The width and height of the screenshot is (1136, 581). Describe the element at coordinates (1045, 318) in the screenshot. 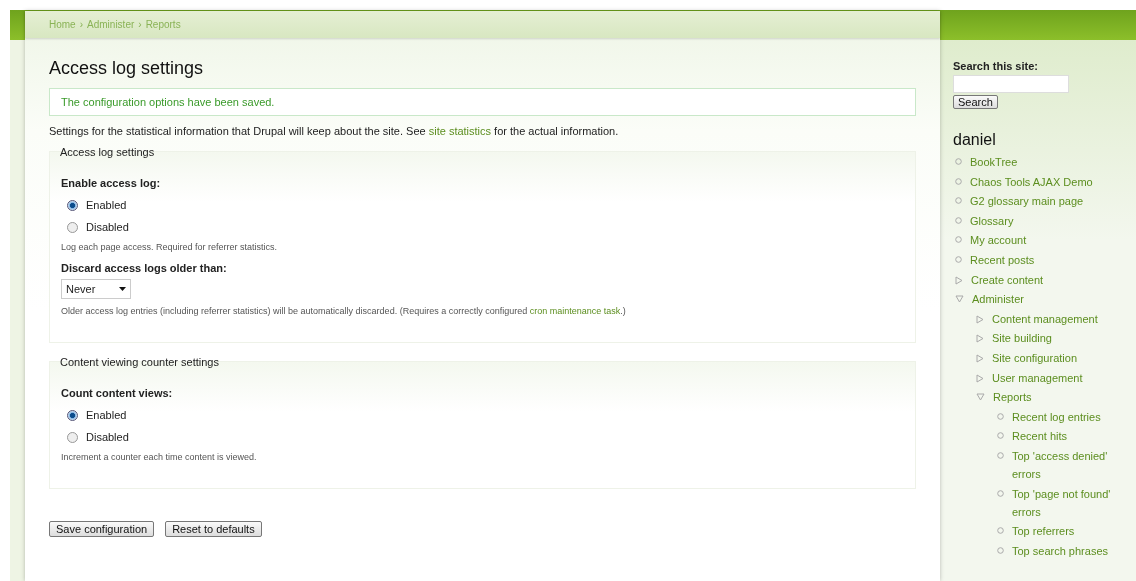

I see `menu-link: Content management` at that location.